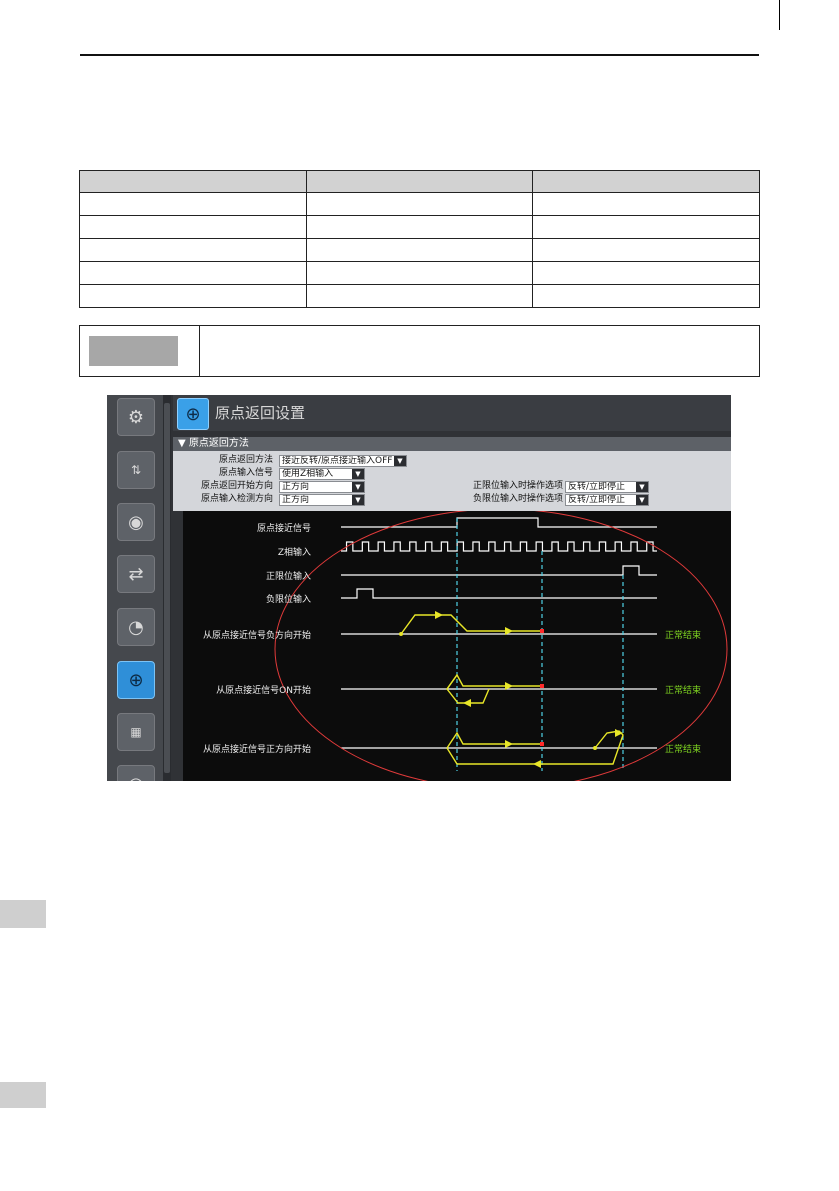 This screenshot has width=839, height=1191. Describe the element at coordinates (452, 444) in the screenshot. I see `section-header: ▼ 原点返回方法` at that location.